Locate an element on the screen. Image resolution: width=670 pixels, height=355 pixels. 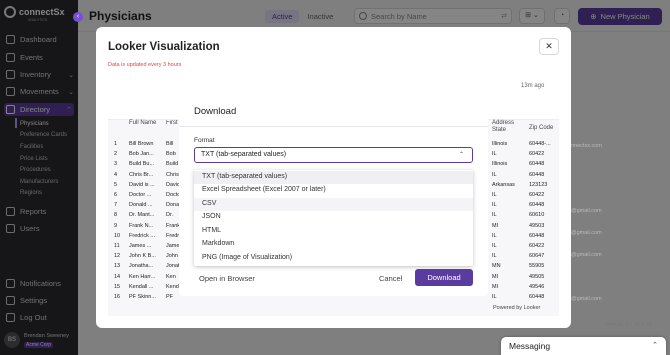
row-number: 7 is located at coordinates (116, 205).